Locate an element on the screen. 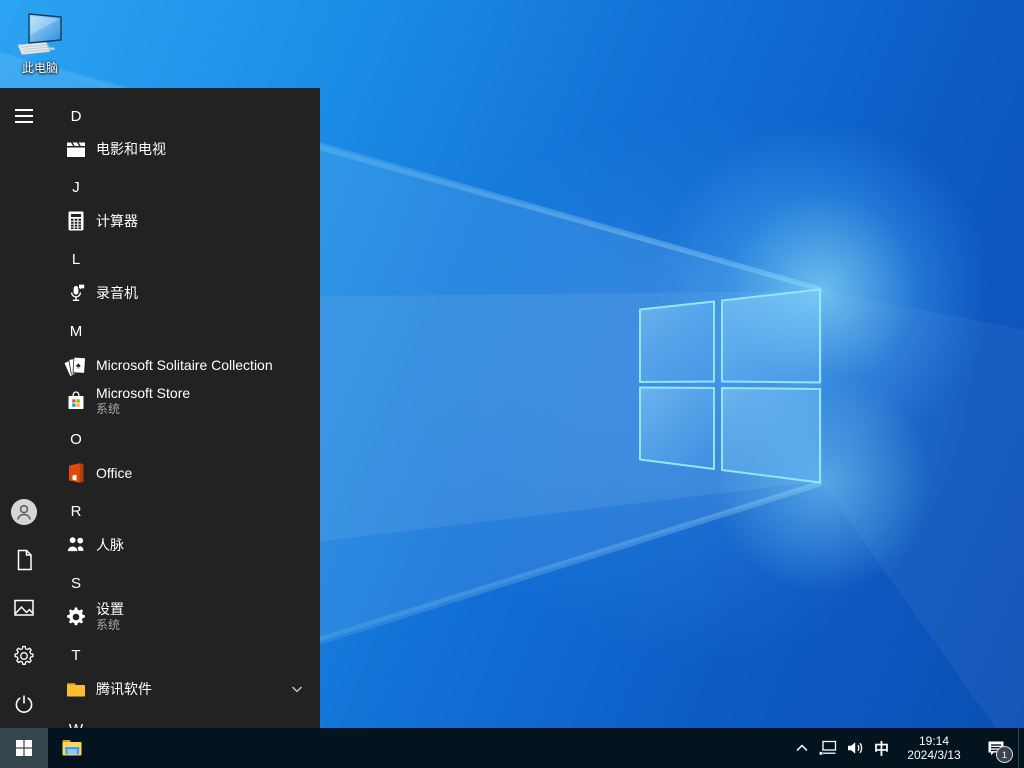 The image size is (1024, 768). power-icon is located at coordinates (24, 704).